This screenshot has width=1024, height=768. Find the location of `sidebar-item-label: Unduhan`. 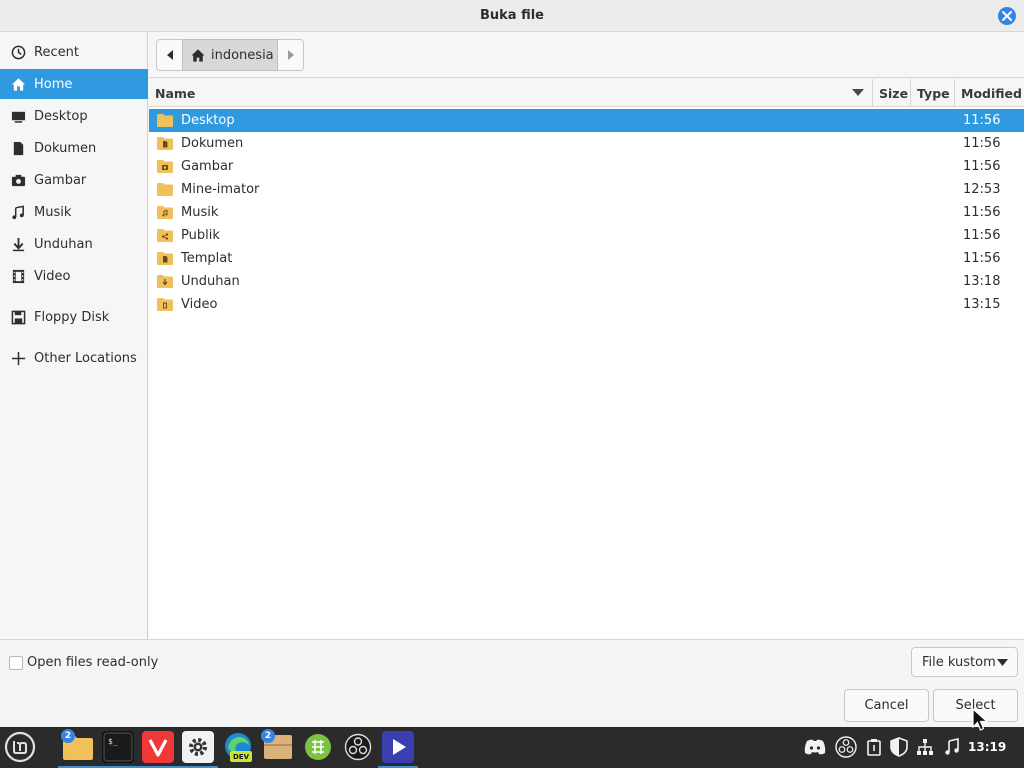

sidebar-item-label: Unduhan is located at coordinates (63, 244).